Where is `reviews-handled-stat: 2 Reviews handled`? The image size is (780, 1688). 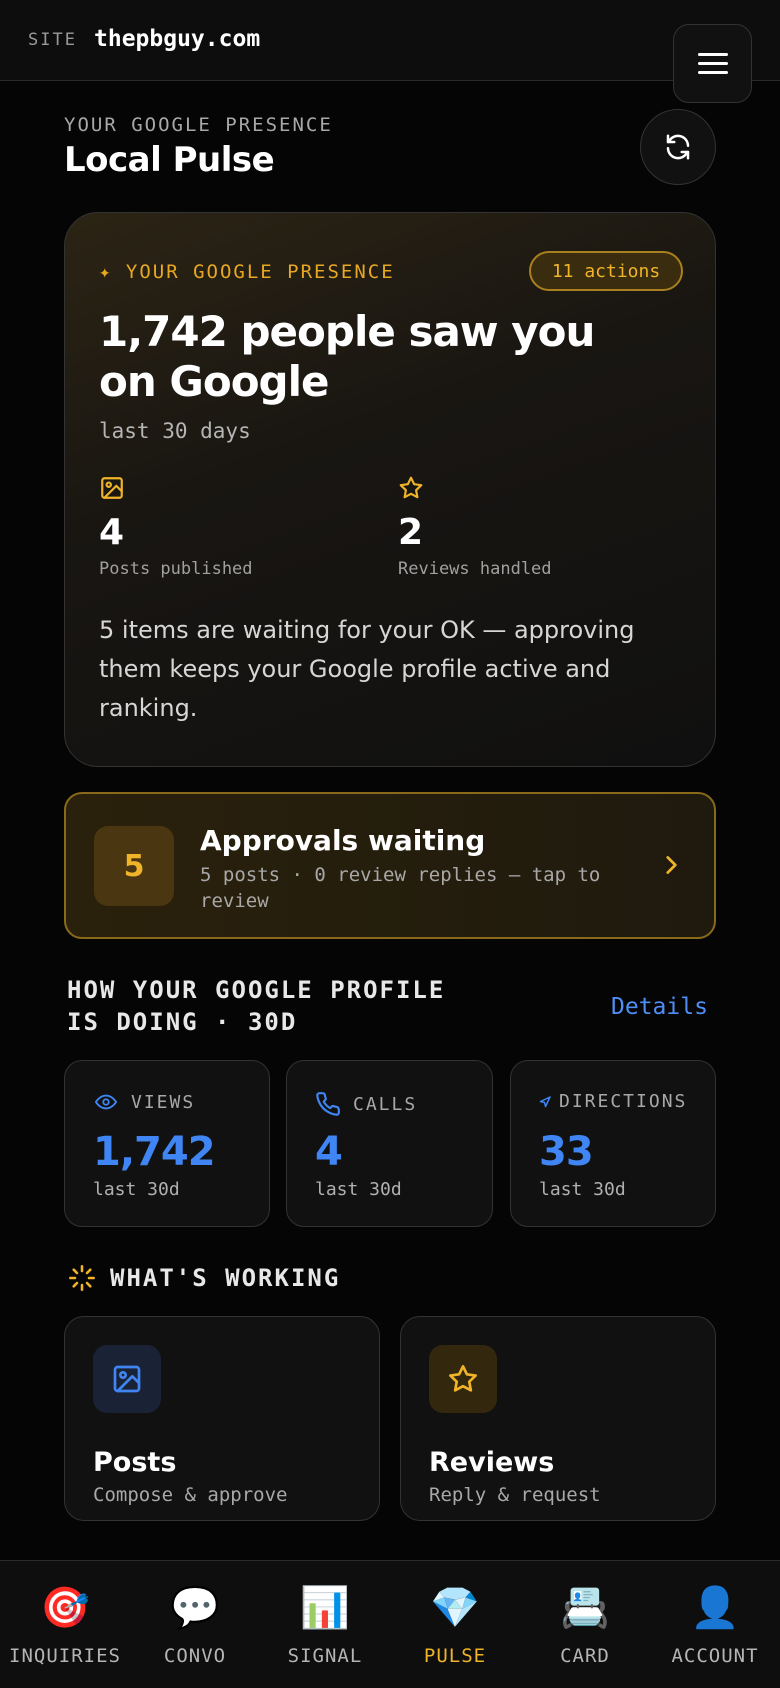 reviews-handled-stat: 2 Reviews handled is located at coordinates (475, 527).